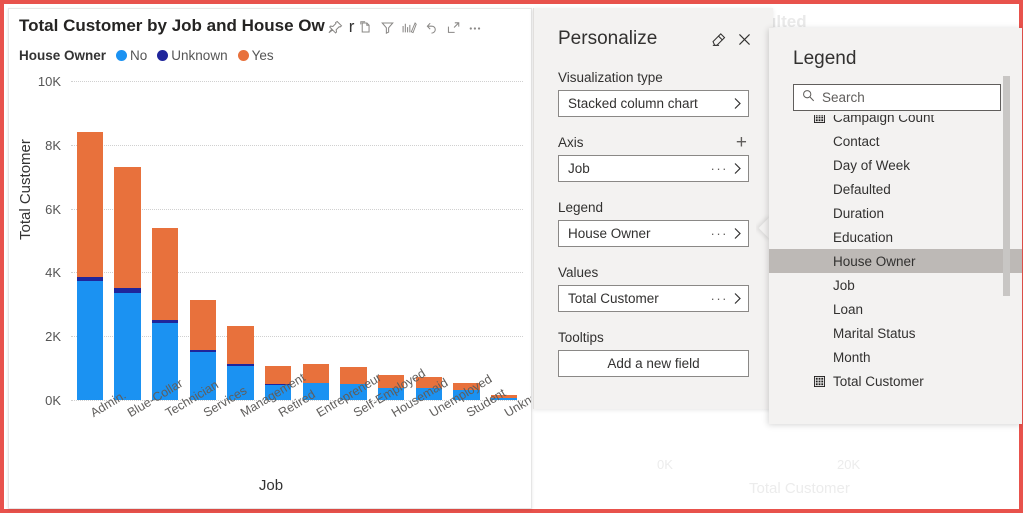 The image size is (1023, 513). I want to click on y-tick-label: 6K, so click(53, 209).